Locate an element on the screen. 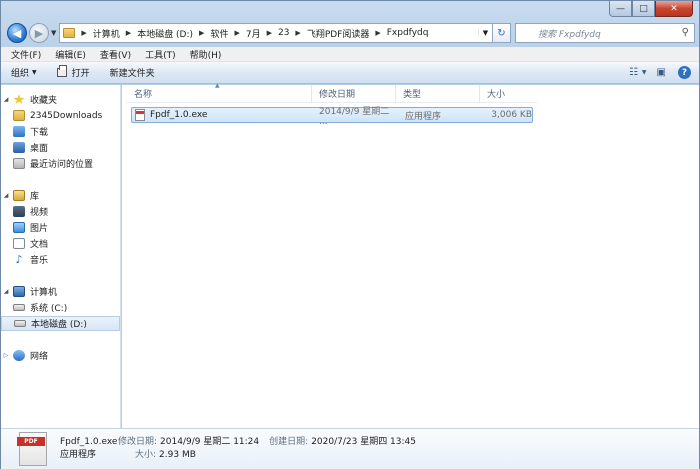  column-headers: 名称 ▲ 修改日期 类型 大小 is located at coordinates (332, 92).